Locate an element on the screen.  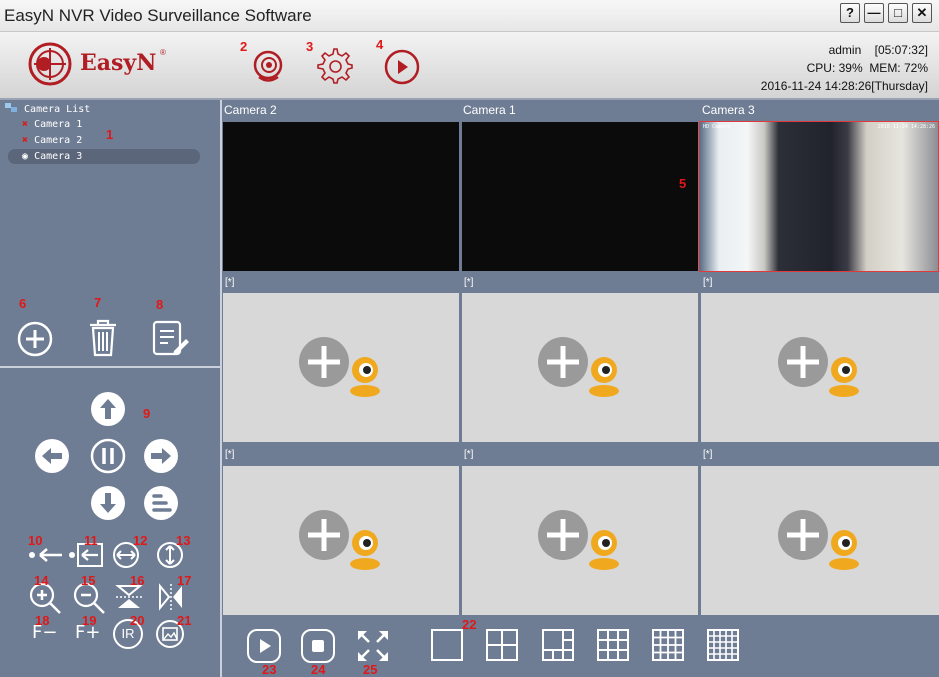
live-caption-right: 2016-11-24 14:28:26 is located at coordinates (906, 127).